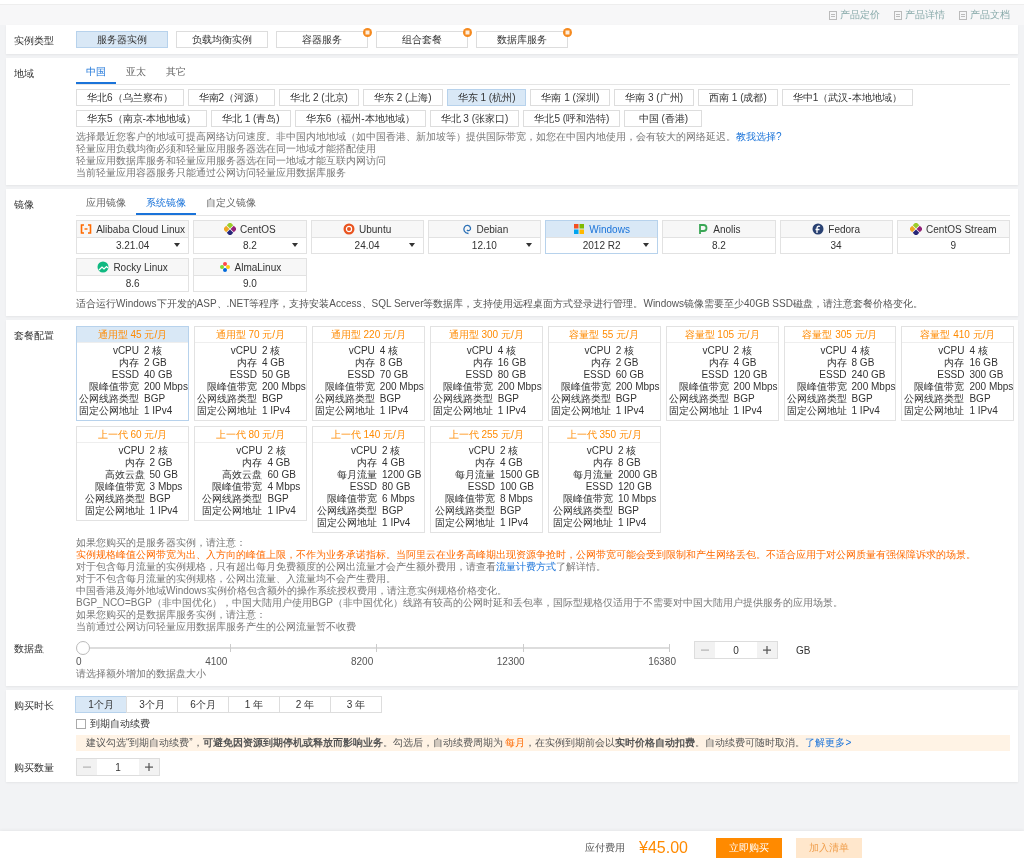  What do you see at coordinates (847, 97) in the screenshot?
I see `option-button: 华中1（武汉-本地地域）` at bounding box center [847, 97].